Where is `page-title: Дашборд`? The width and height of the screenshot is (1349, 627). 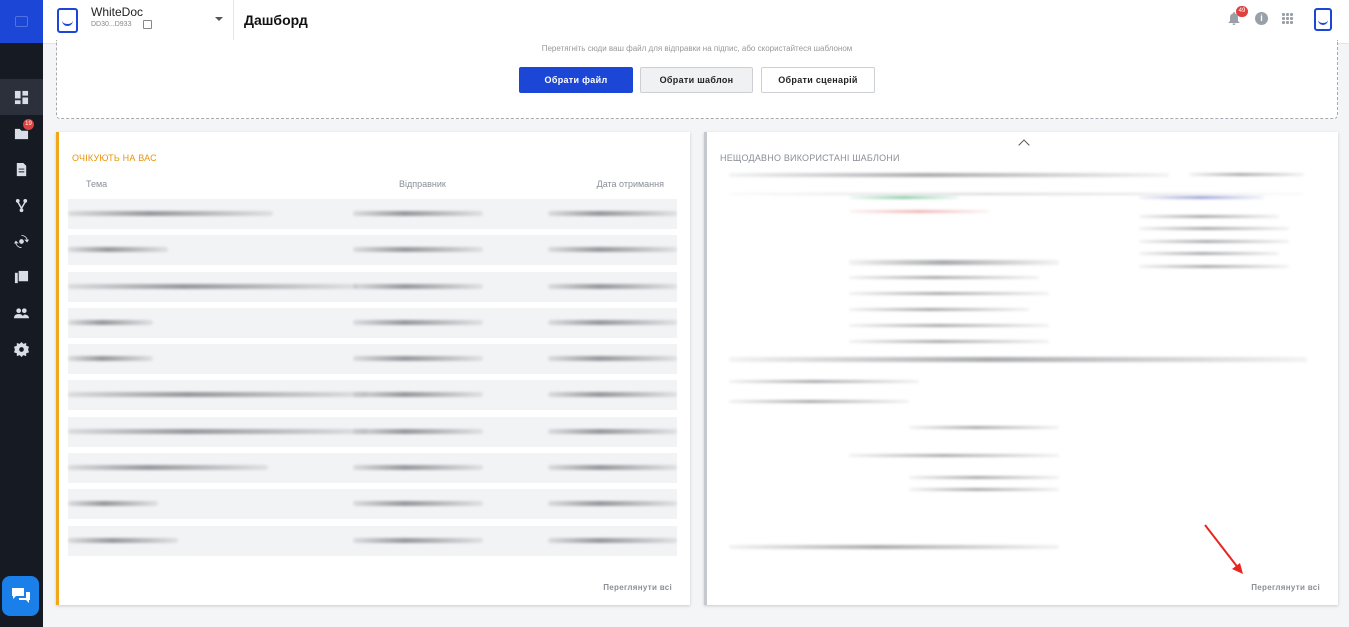
page-title: Дашборд is located at coordinates (276, 20).